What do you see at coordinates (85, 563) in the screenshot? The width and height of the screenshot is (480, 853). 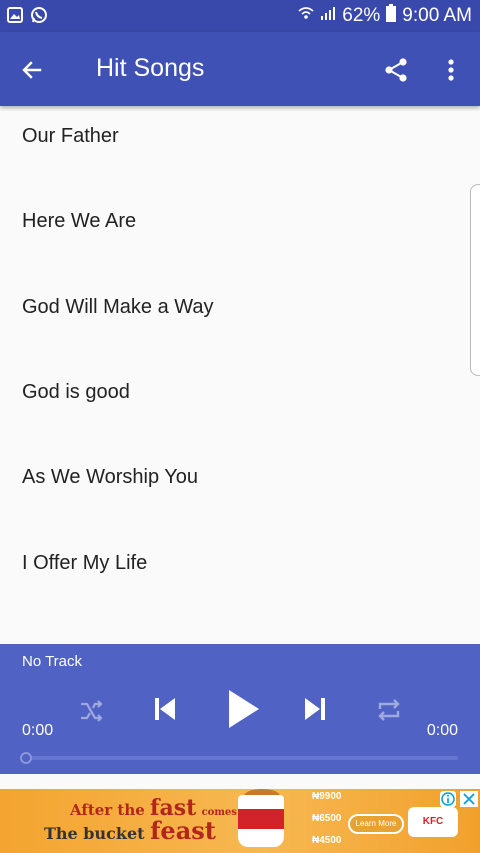 I see `song-title: I Offer My Life` at bounding box center [85, 563].